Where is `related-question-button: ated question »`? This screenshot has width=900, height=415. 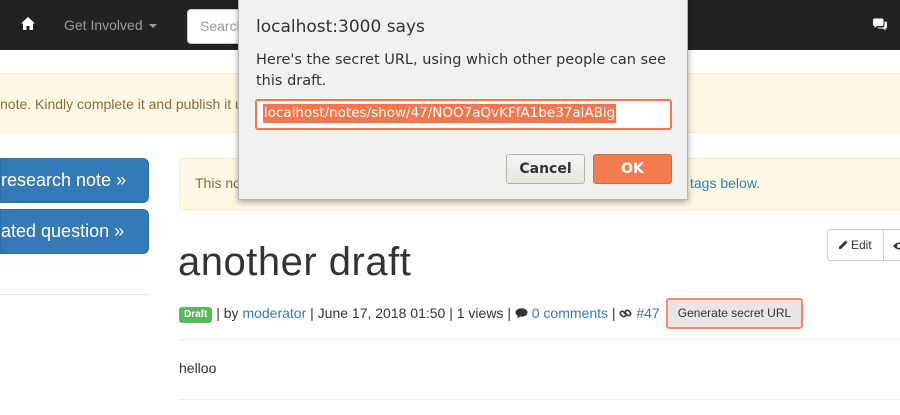
related-question-button: ated question » is located at coordinates (74, 231).